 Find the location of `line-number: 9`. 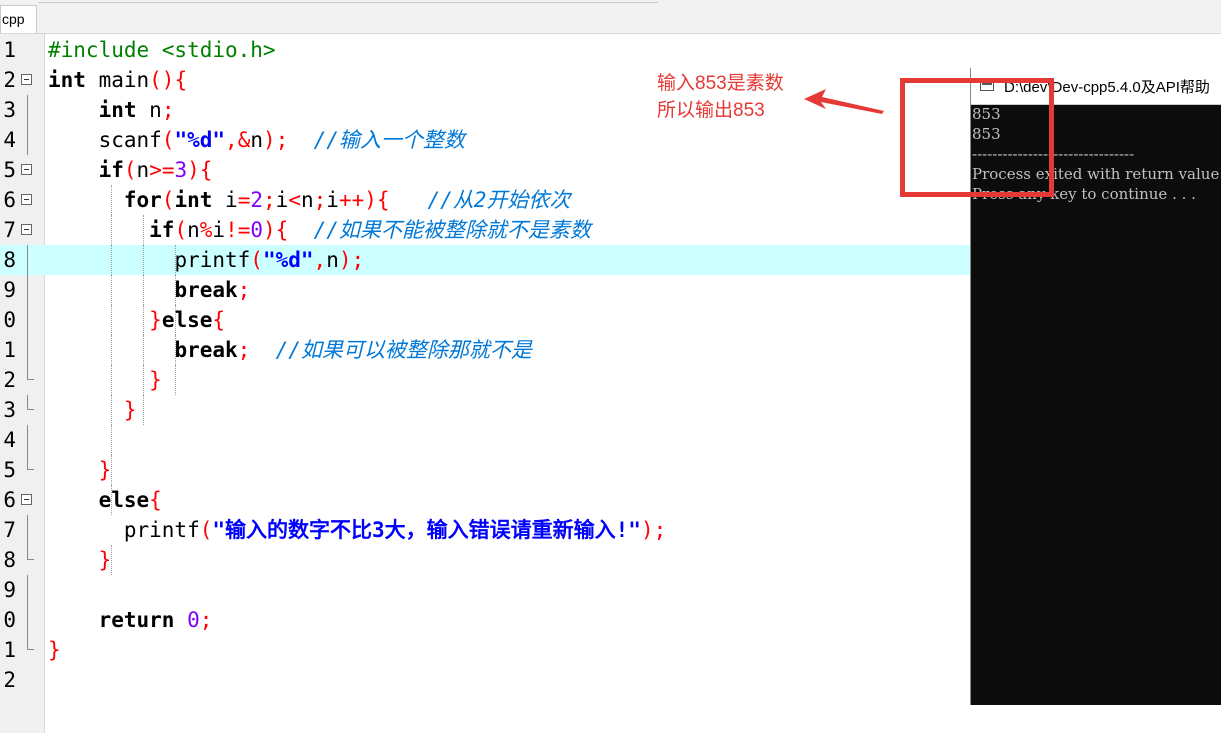

line-number: 9 is located at coordinates (9, 590).